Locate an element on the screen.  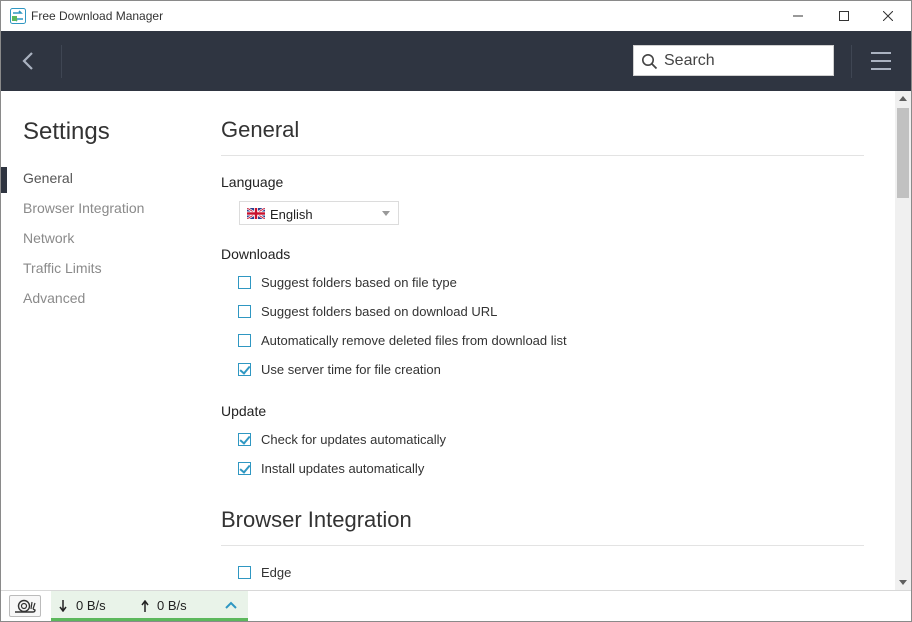
chevron-left-icon is located at coordinates (27, 61).